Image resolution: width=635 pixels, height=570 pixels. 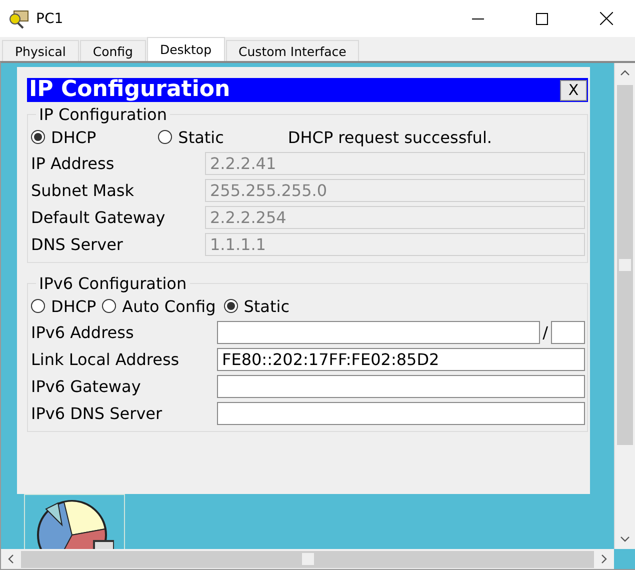 I want to click on field-label: IPv6 Address, so click(x=83, y=332).